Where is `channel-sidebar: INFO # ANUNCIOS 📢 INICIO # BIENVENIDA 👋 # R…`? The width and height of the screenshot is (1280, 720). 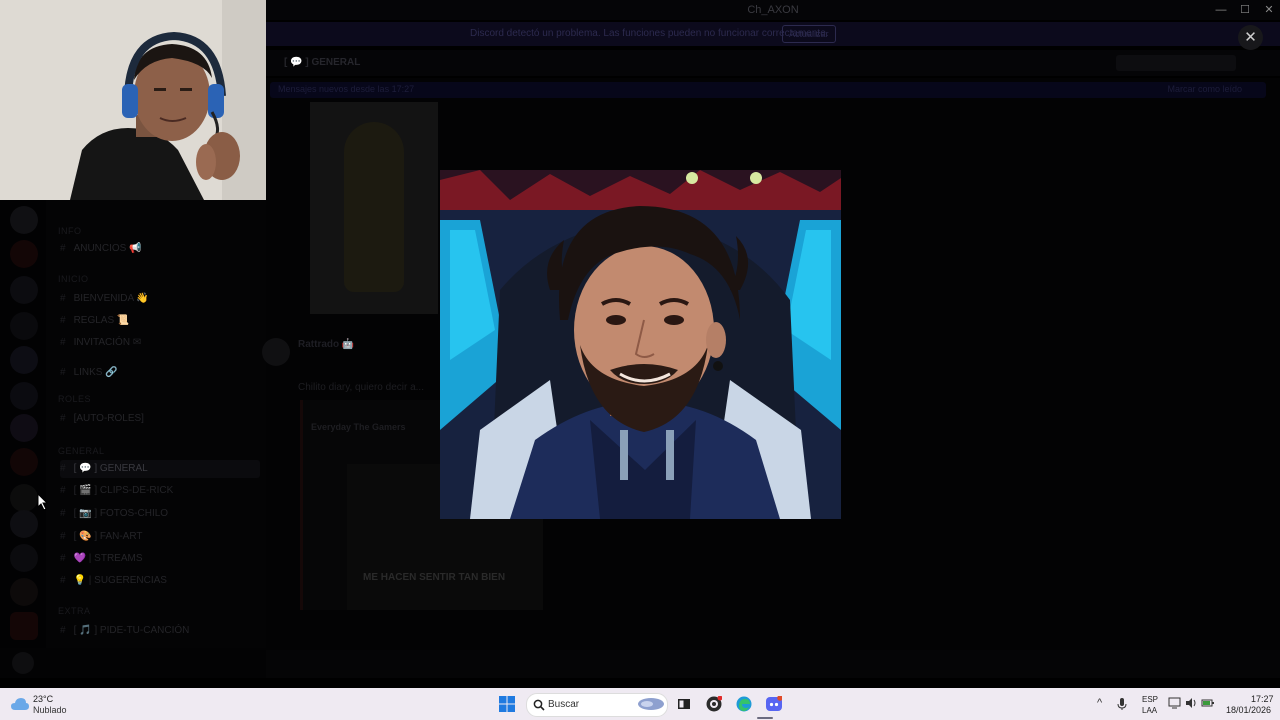
channel-sidebar: INFO # ANUNCIOS 📢 INICIO # BIENVENIDA 👋 # R… is located at coordinates (156, 439).